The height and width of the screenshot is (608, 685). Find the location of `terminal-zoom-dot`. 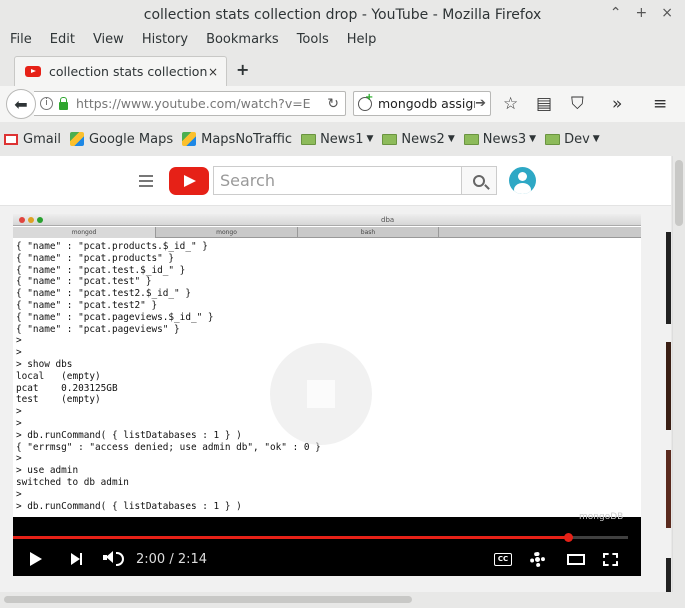

terminal-zoom-dot is located at coordinates (40, 220).